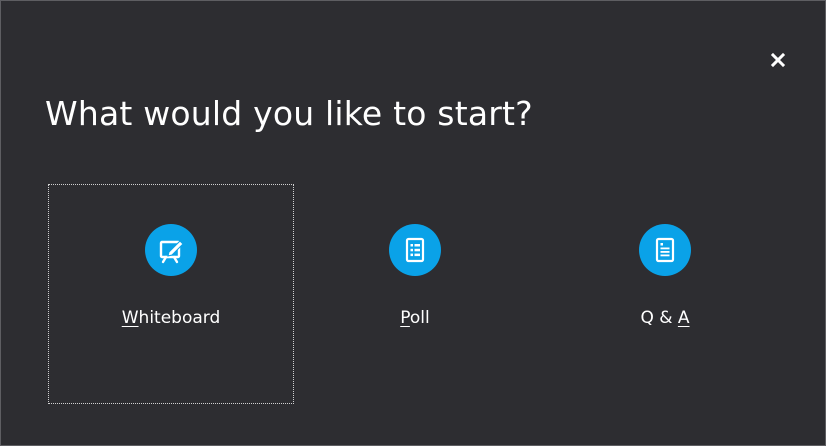 The height and width of the screenshot is (446, 826). What do you see at coordinates (415, 294) in the screenshot?
I see `poll-option: Poll` at bounding box center [415, 294].